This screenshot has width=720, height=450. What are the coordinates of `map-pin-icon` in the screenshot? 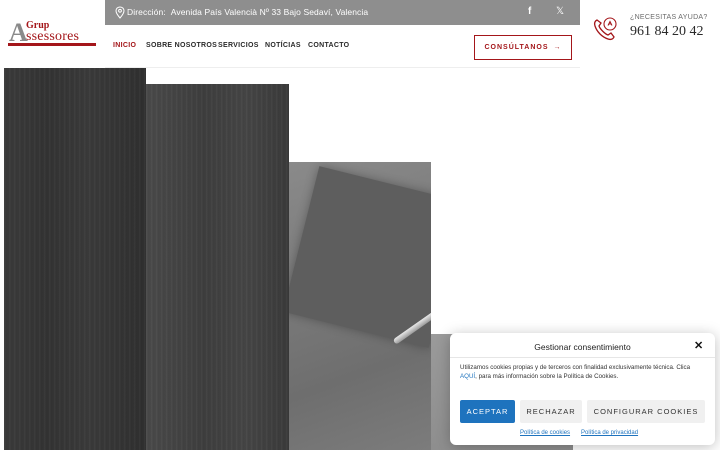 It's located at (120, 12).